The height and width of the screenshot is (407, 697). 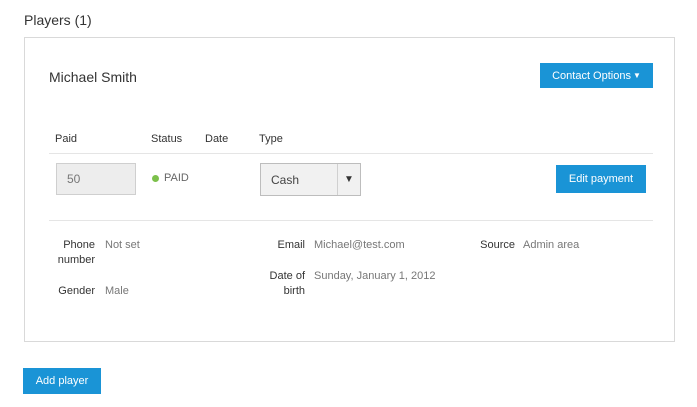 What do you see at coordinates (58, 20) in the screenshot?
I see `section-title: Players (1)` at bounding box center [58, 20].